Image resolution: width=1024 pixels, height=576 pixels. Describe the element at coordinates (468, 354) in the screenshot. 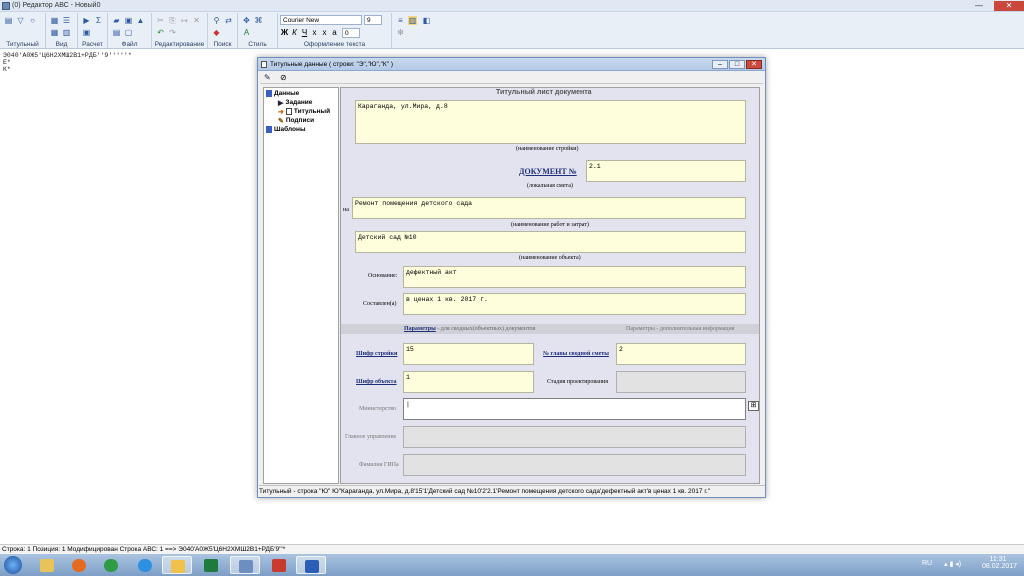

I see `cipher-build-field: 15` at that location.